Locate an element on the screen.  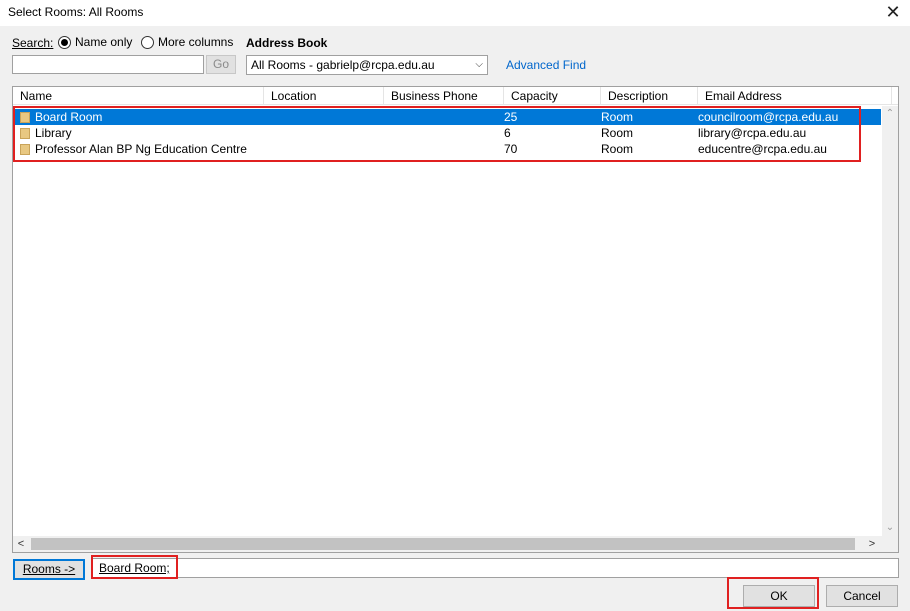
column-header-location: Location is located at coordinates (324, 96).